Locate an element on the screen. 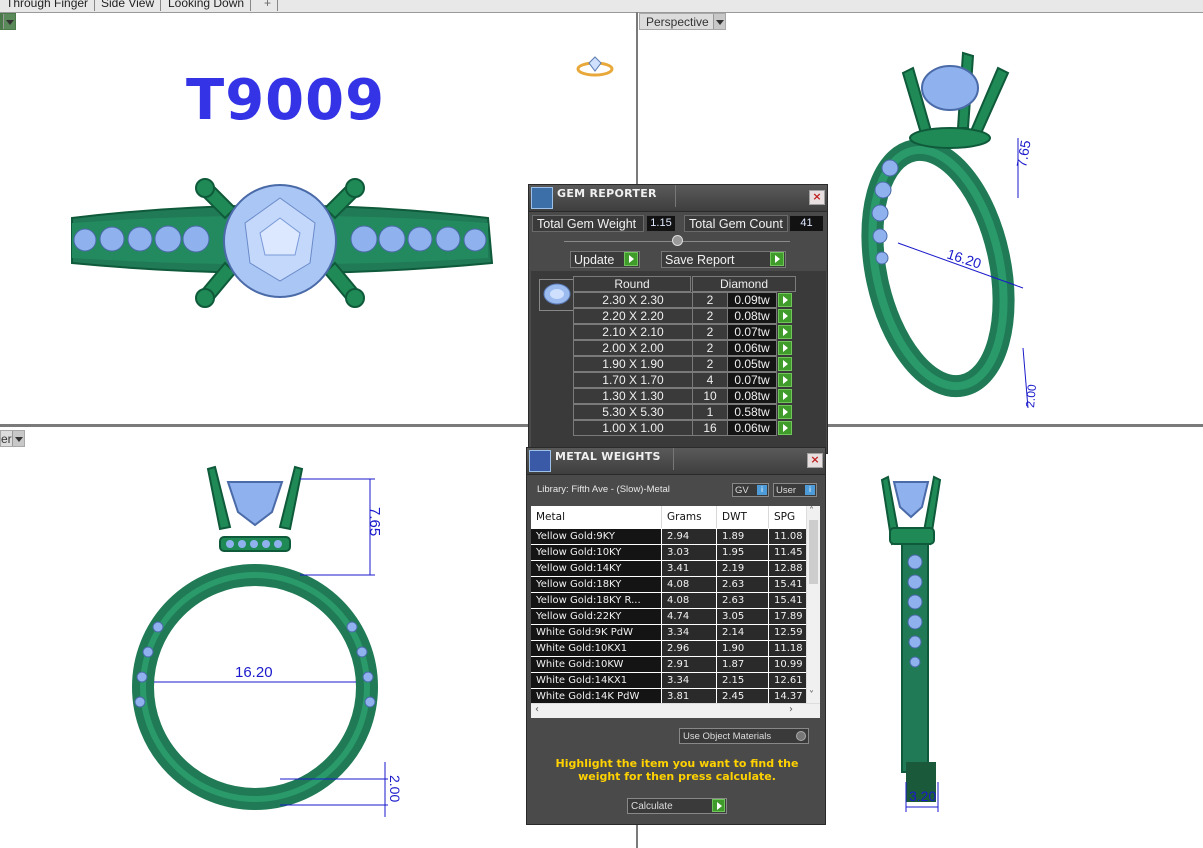 The image size is (1203, 848). gem-weight-cell: 0.06tw is located at coordinates (752, 348).